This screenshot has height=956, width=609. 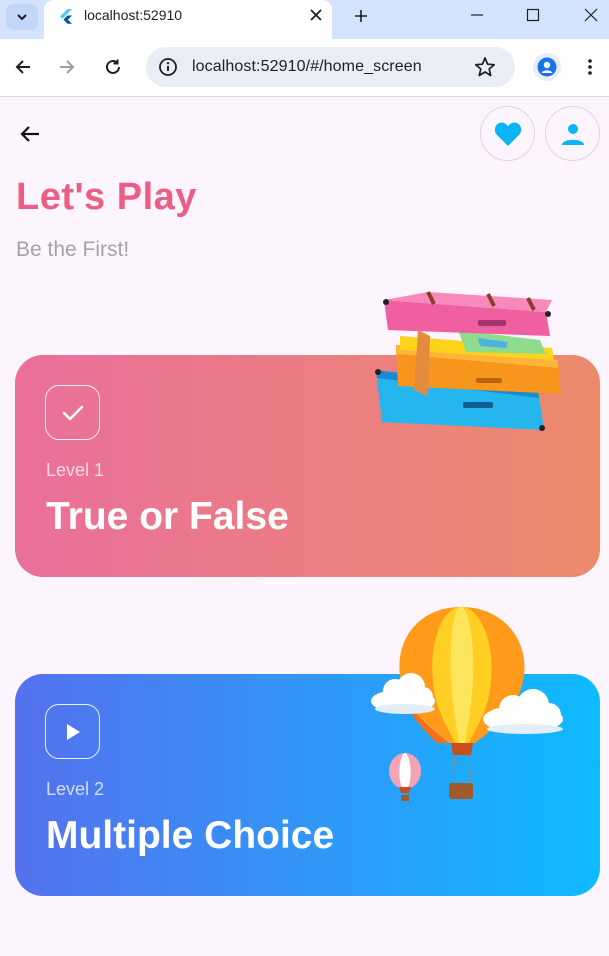 I want to click on tab-close-button, so click(x=316, y=15).